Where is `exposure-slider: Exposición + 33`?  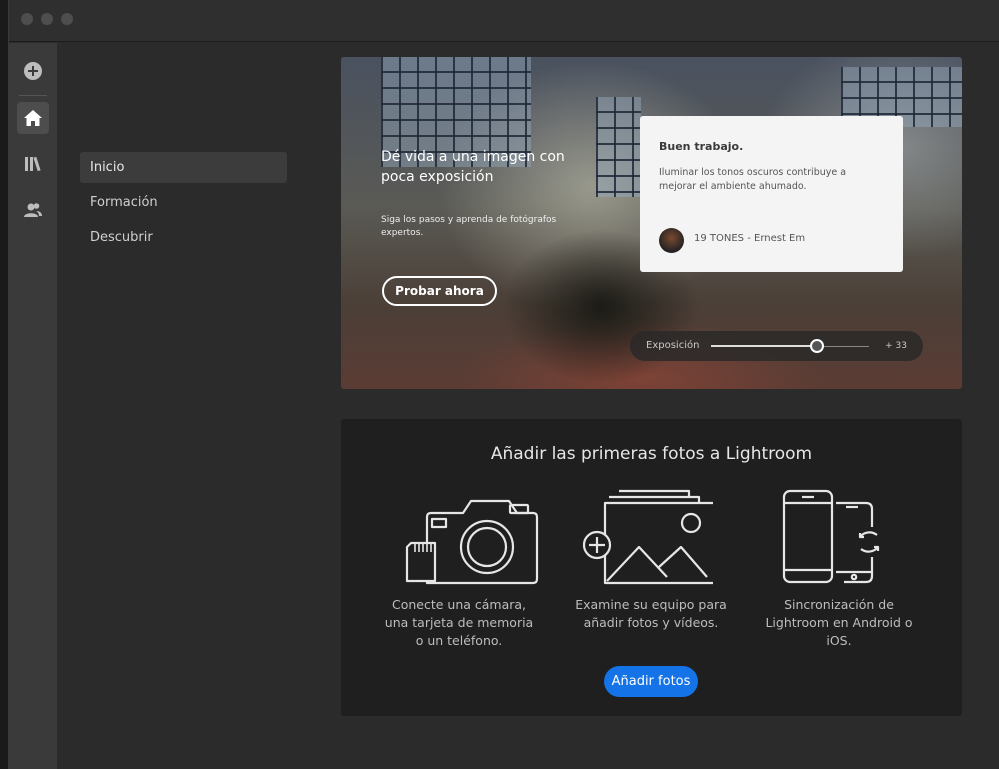 exposure-slider: Exposición + 33 is located at coordinates (776, 346).